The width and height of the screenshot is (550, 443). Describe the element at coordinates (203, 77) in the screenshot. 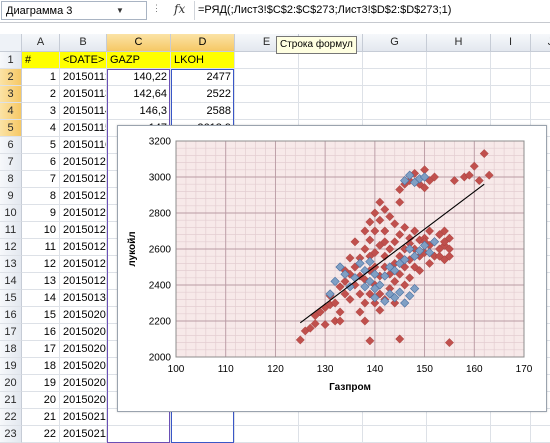

I see `cell-d2: 2477` at that location.